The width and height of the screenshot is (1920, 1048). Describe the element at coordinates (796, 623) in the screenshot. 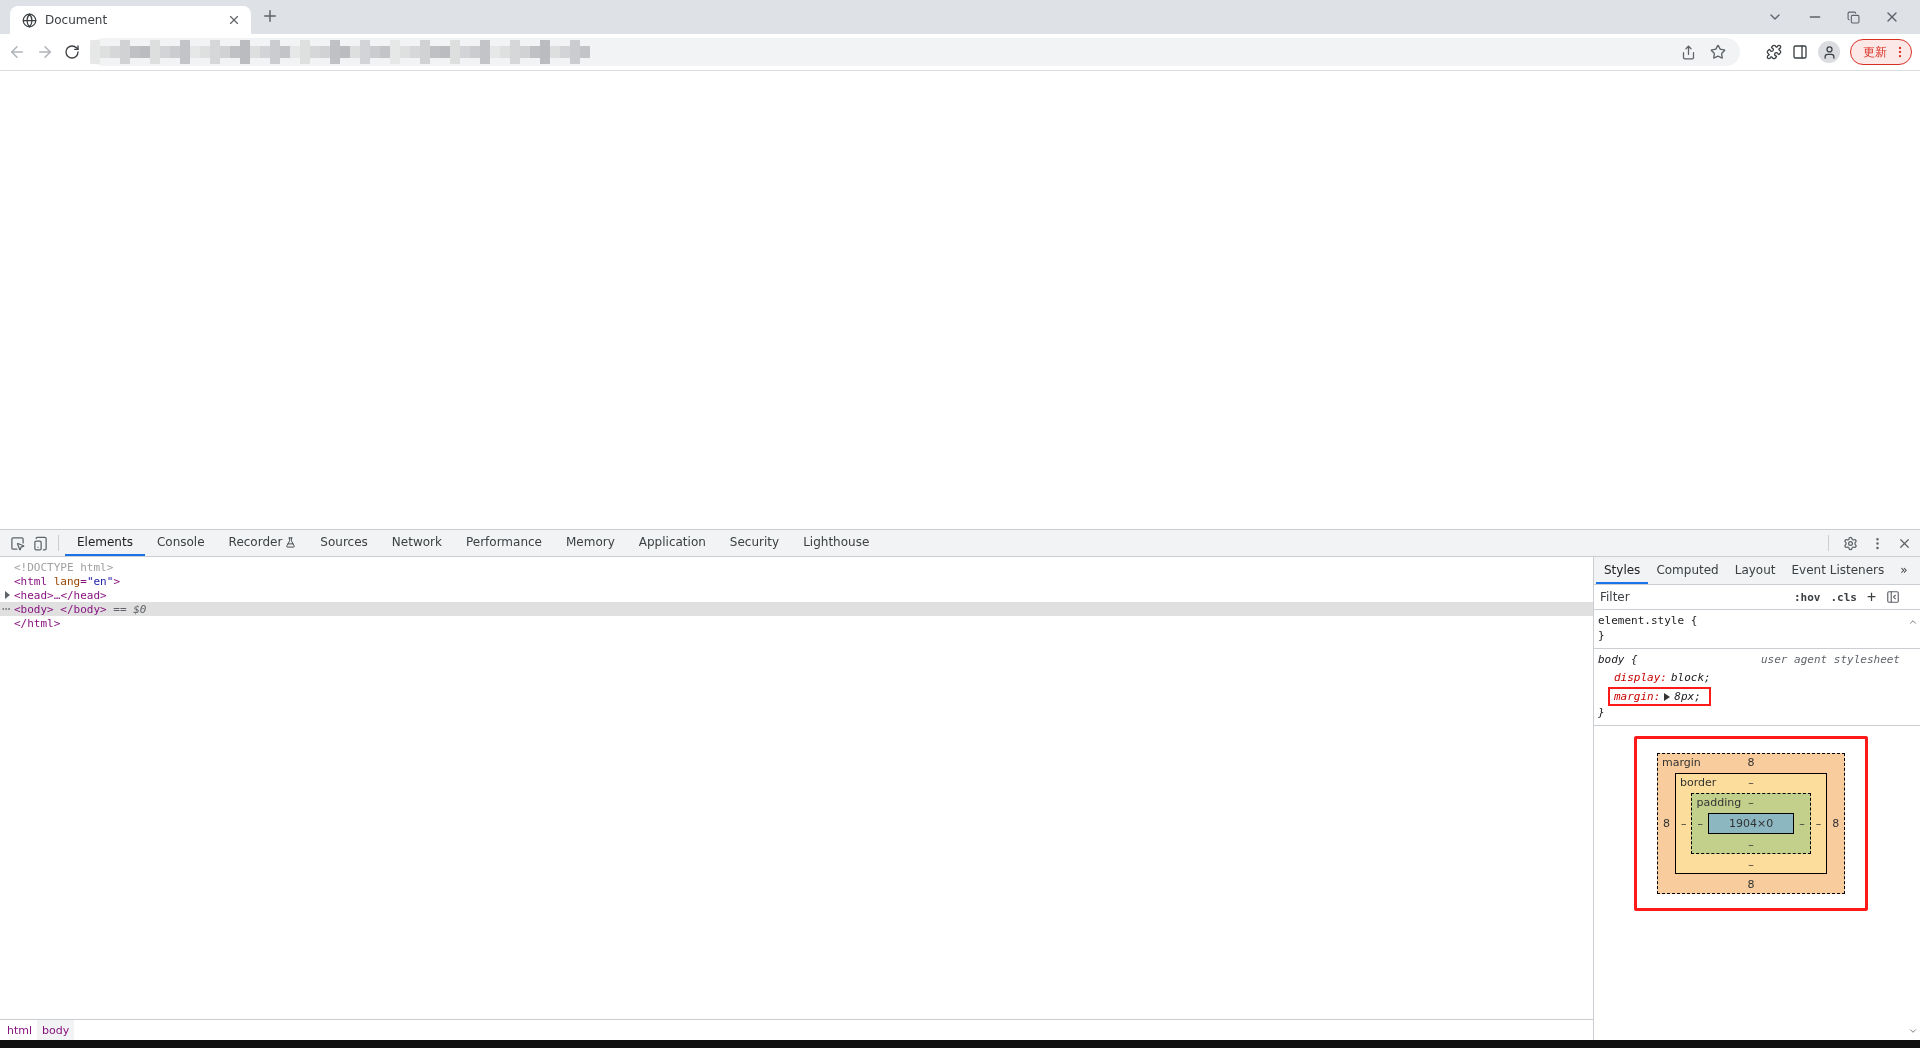

I see `dom-line: </html>` at that location.